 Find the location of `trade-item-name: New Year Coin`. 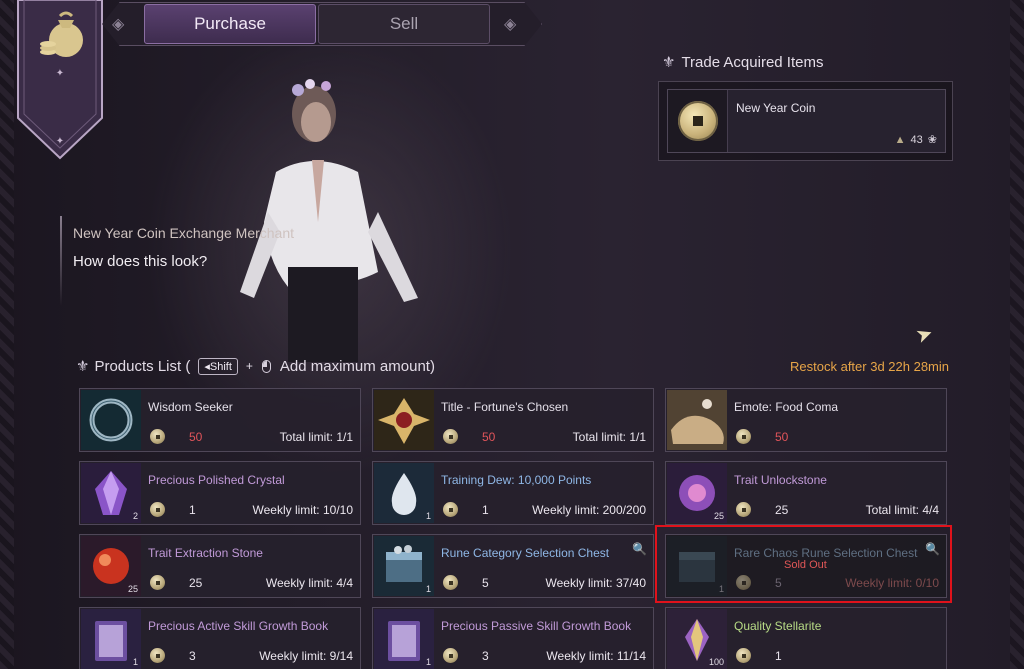

trade-item-name: New Year Coin is located at coordinates (776, 108).